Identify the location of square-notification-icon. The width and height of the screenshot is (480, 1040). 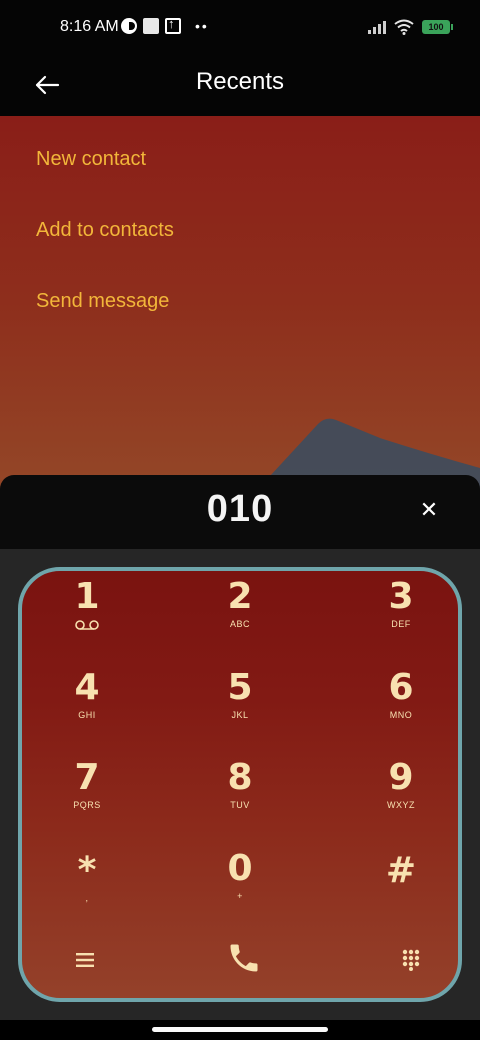
(151, 26).